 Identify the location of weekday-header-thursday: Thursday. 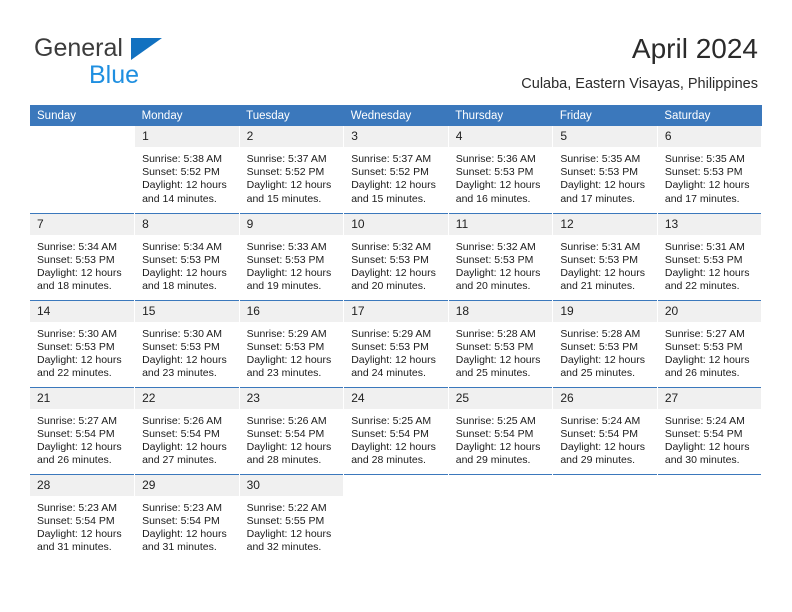
(500, 115).